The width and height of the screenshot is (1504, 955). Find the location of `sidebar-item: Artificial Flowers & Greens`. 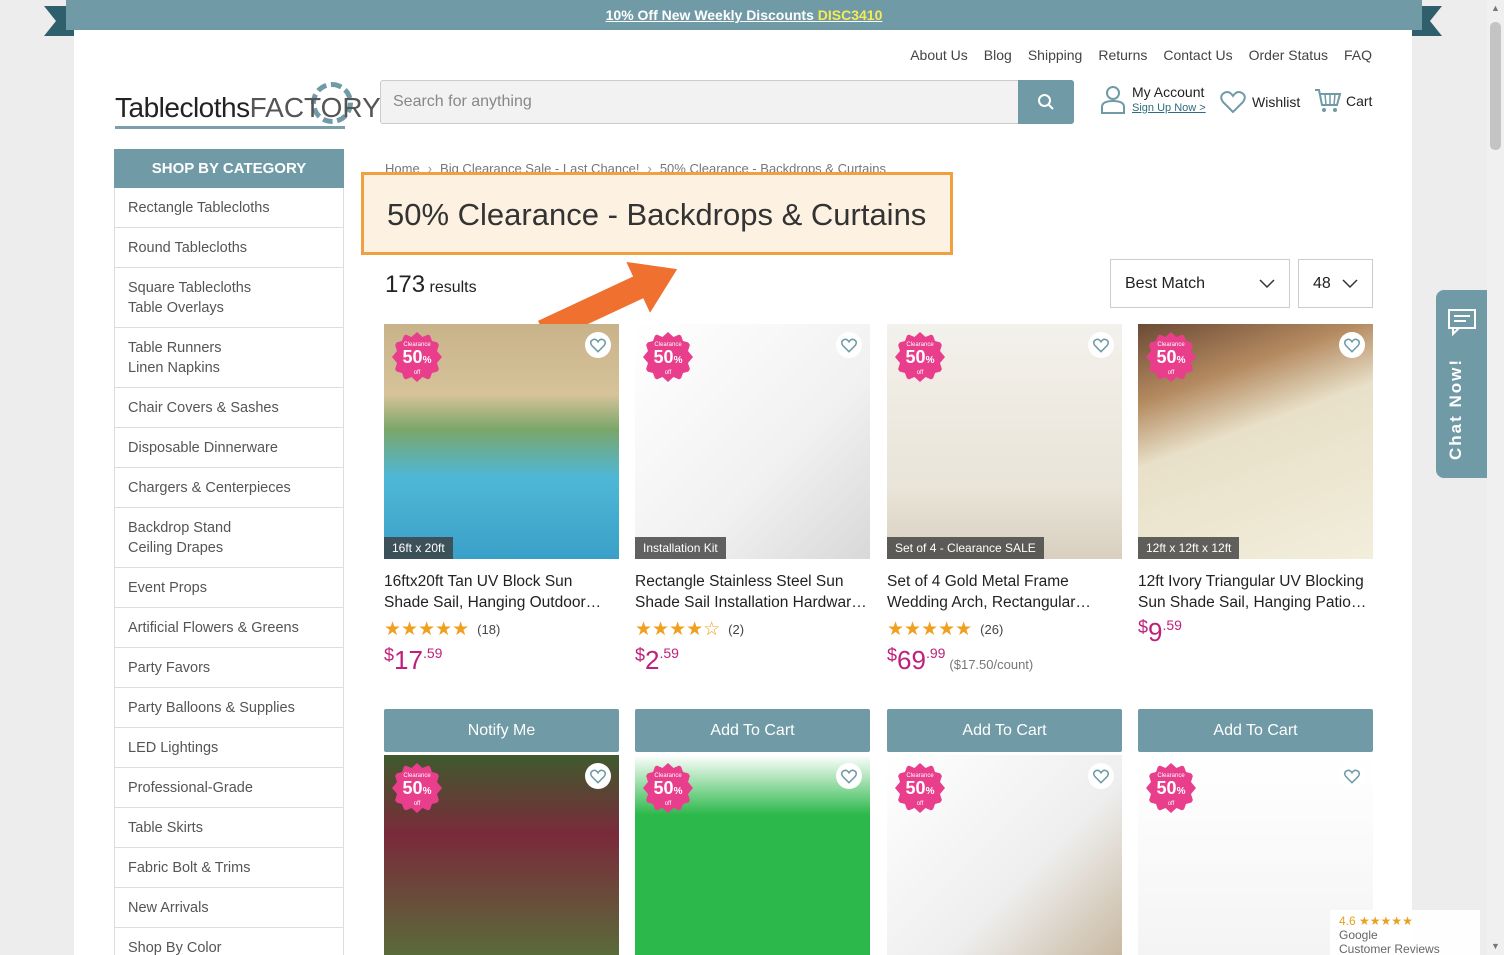

sidebar-item: Artificial Flowers & Greens is located at coordinates (229, 628).